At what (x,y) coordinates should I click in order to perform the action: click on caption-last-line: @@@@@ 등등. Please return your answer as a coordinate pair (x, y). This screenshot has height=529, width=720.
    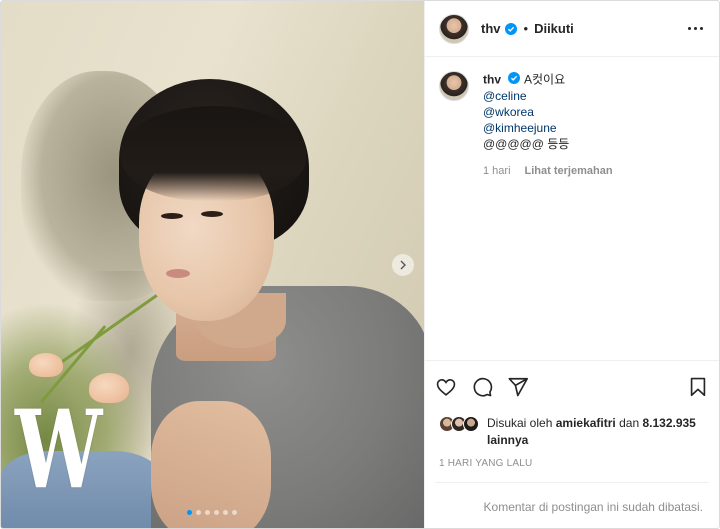
    Looking at the image, I should click on (526, 143).